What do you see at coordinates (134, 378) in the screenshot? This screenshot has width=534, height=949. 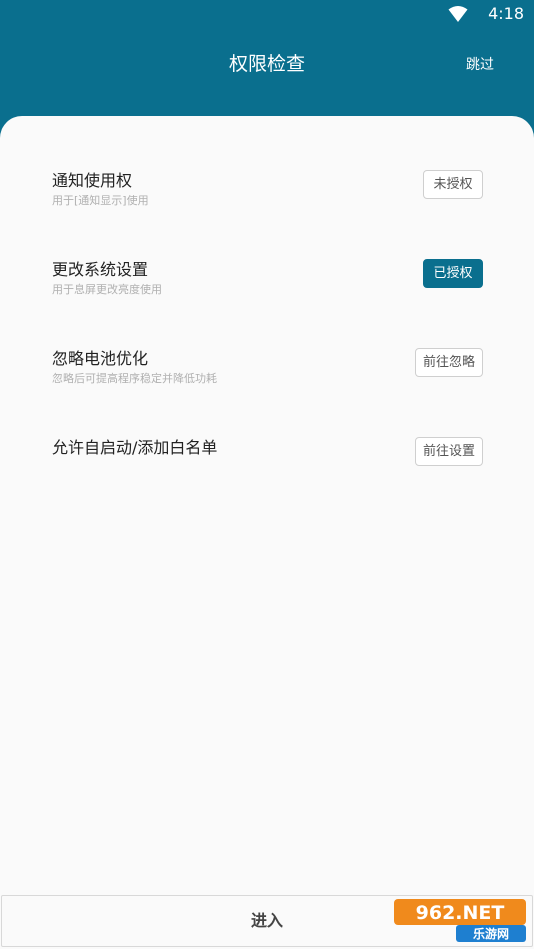 I see `permission-description: 忽略后可提高程序稳定并降低功耗` at bounding box center [134, 378].